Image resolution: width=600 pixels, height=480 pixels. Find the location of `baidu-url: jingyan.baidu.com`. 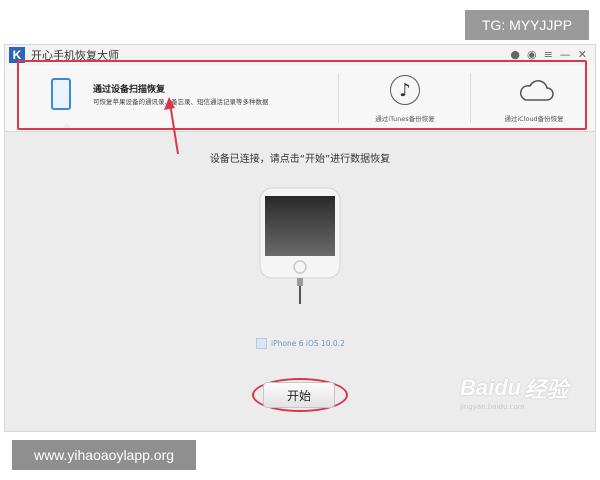

baidu-url: jingyan.baidu.com is located at coordinates (492, 407).